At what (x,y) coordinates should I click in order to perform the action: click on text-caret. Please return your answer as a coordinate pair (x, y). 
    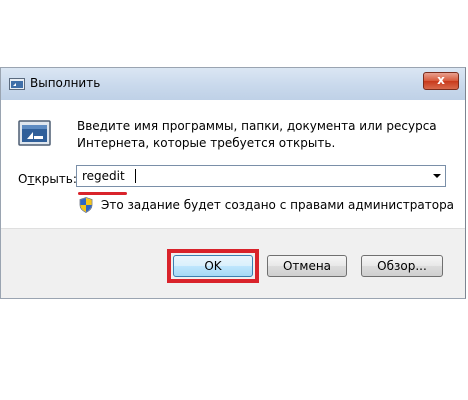
    Looking at the image, I should click on (135, 176).